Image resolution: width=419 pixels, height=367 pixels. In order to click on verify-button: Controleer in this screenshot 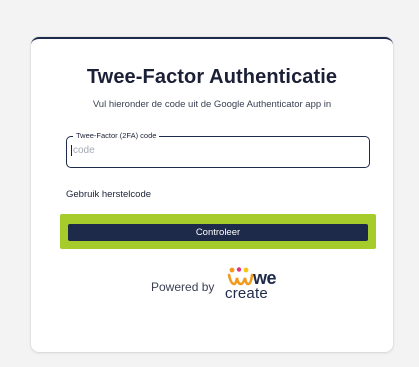, I will do `click(218, 232)`.